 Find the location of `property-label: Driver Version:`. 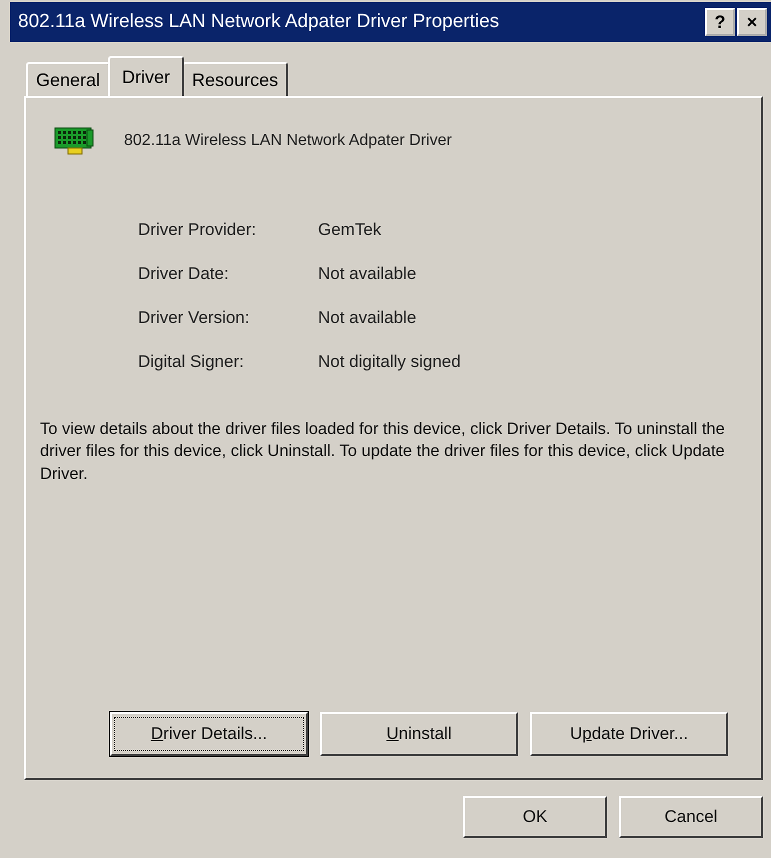

property-label: Driver Version: is located at coordinates (194, 318).